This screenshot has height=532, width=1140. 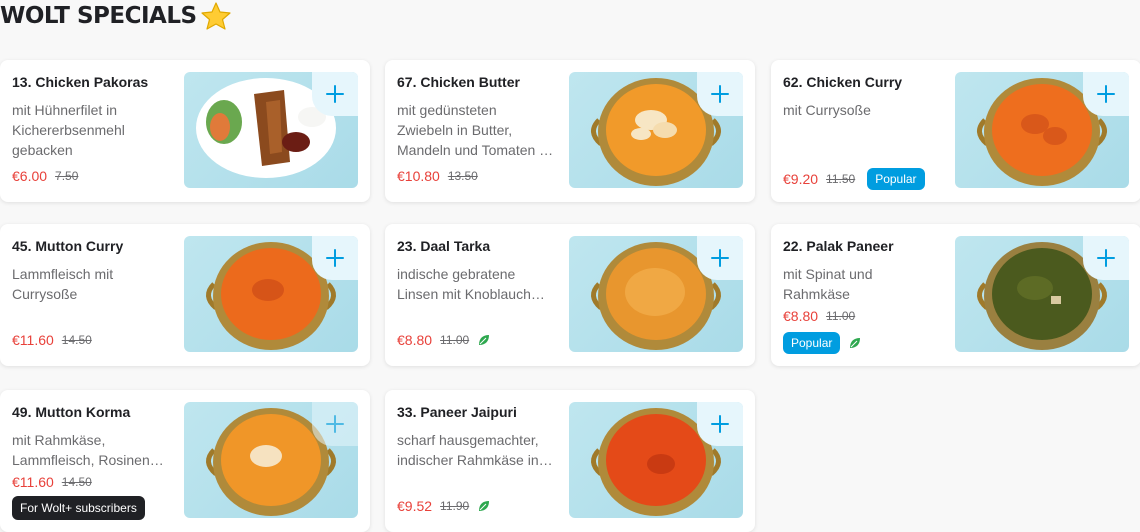 I want to click on item-name: 23. Daal Tarka, so click(x=444, y=246).